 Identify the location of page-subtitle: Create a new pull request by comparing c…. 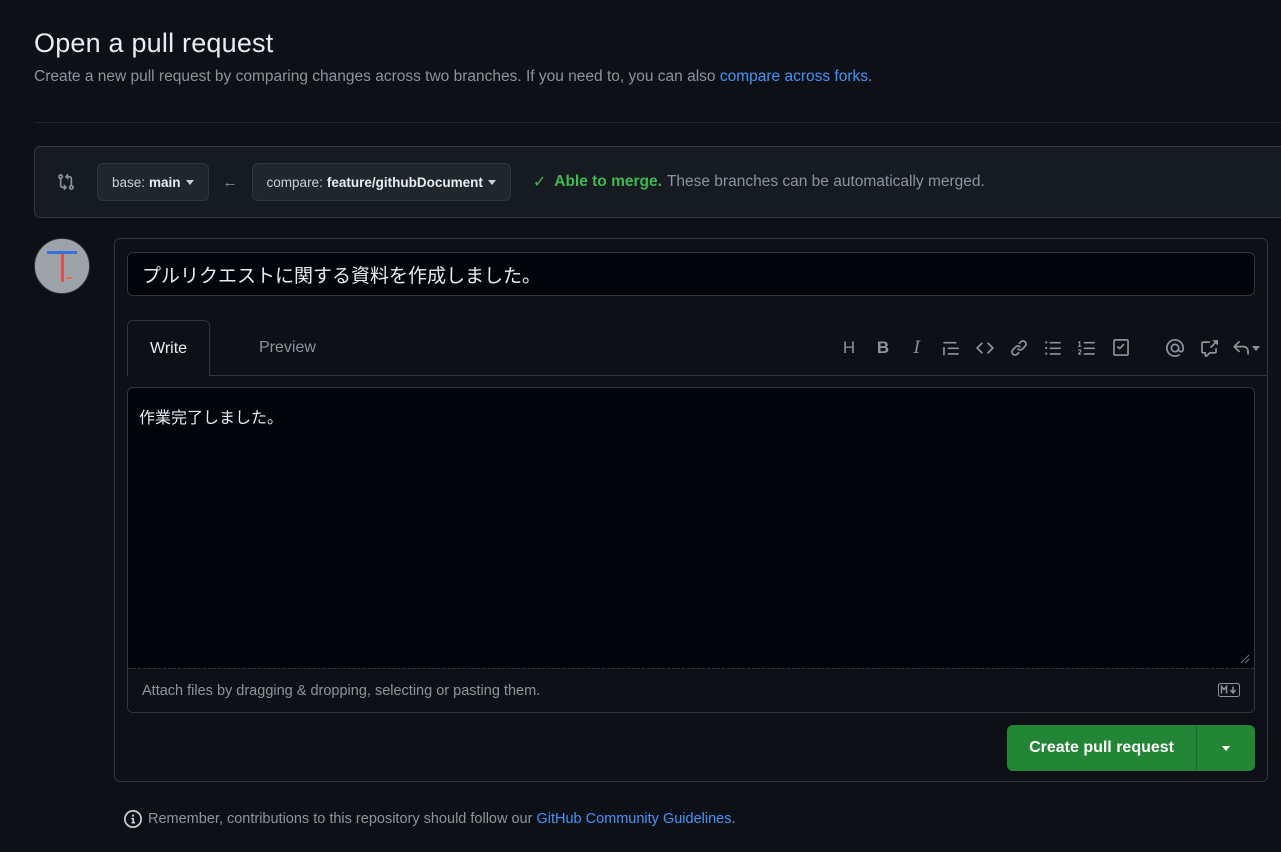
(453, 77).